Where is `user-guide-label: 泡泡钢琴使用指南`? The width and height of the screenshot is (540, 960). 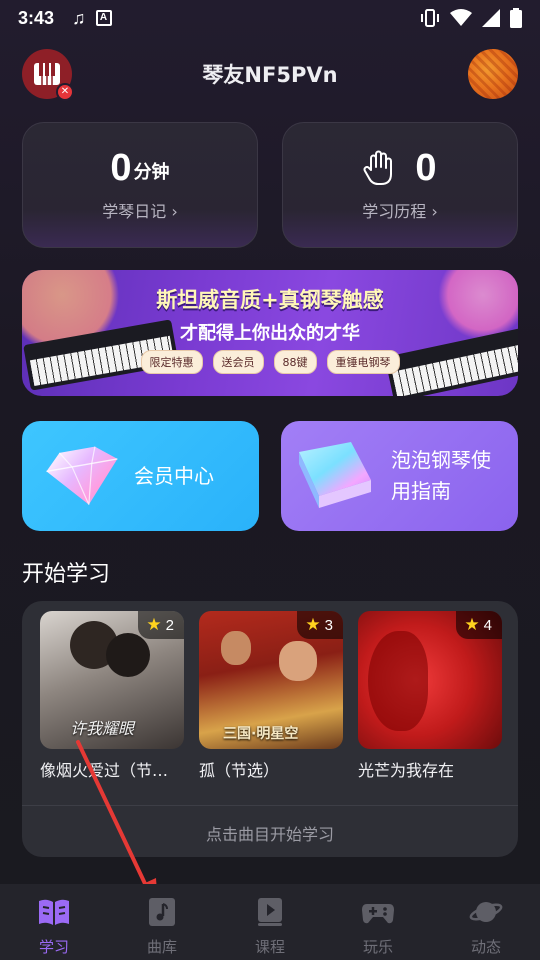 user-guide-label: 泡泡钢琴使用指南 is located at coordinates (441, 475).